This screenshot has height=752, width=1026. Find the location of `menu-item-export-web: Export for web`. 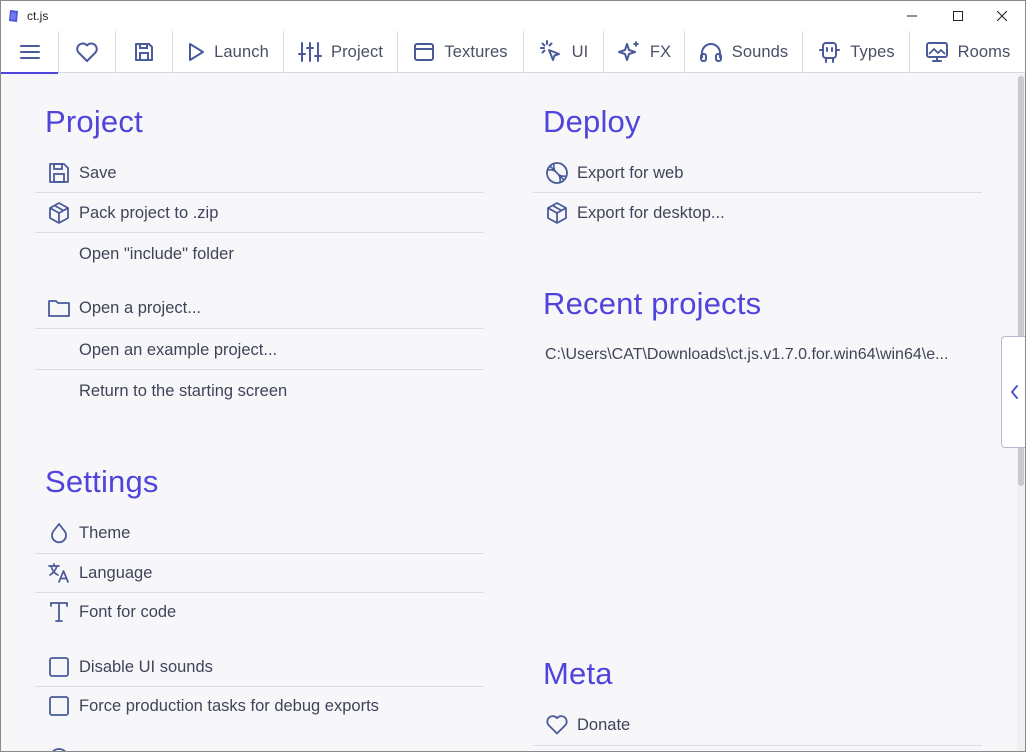

menu-item-export-web: Export for web is located at coordinates (757, 173).